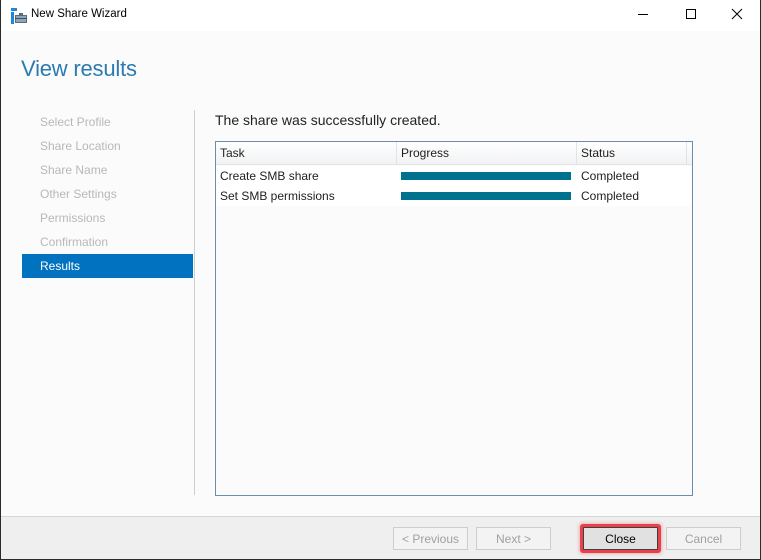 The image size is (761, 560). What do you see at coordinates (430, 538) in the screenshot?
I see `previous-button: < Previous` at bounding box center [430, 538].